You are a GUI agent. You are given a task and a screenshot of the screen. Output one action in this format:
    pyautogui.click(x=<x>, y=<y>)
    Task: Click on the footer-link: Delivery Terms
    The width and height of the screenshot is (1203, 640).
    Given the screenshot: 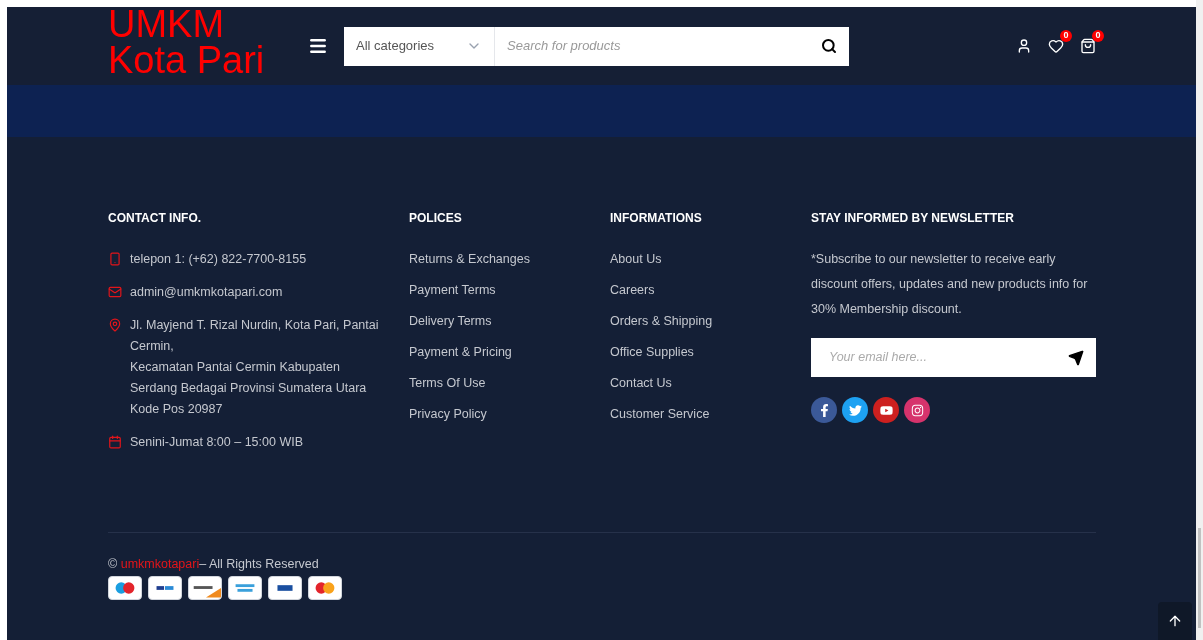 What is the action you would take?
    pyautogui.click(x=450, y=321)
    